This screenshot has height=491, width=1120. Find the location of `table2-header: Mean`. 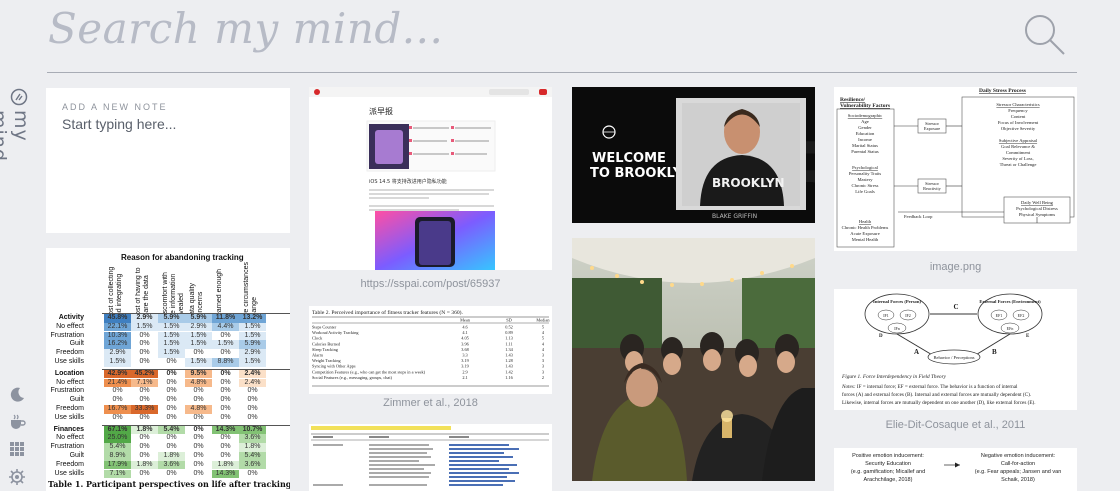

table2-header: Mean is located at coordinates (465, 320).